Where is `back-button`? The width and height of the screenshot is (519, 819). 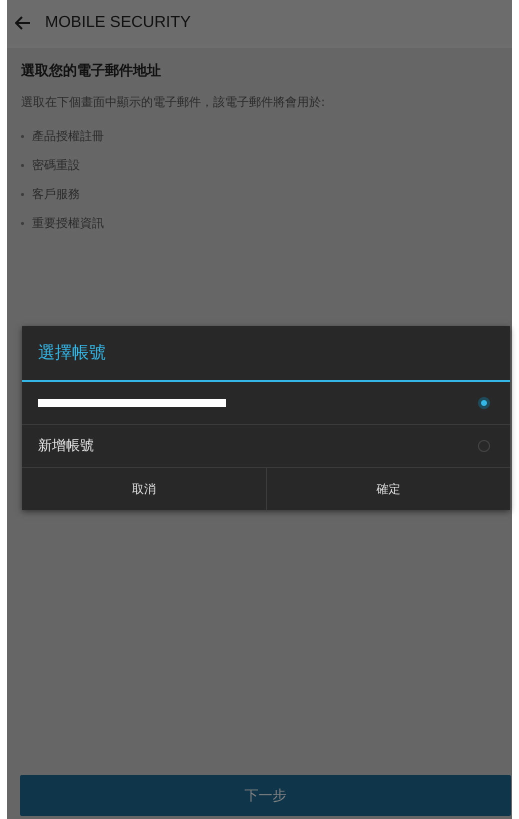
back-button is located at coordinates (23, 23).